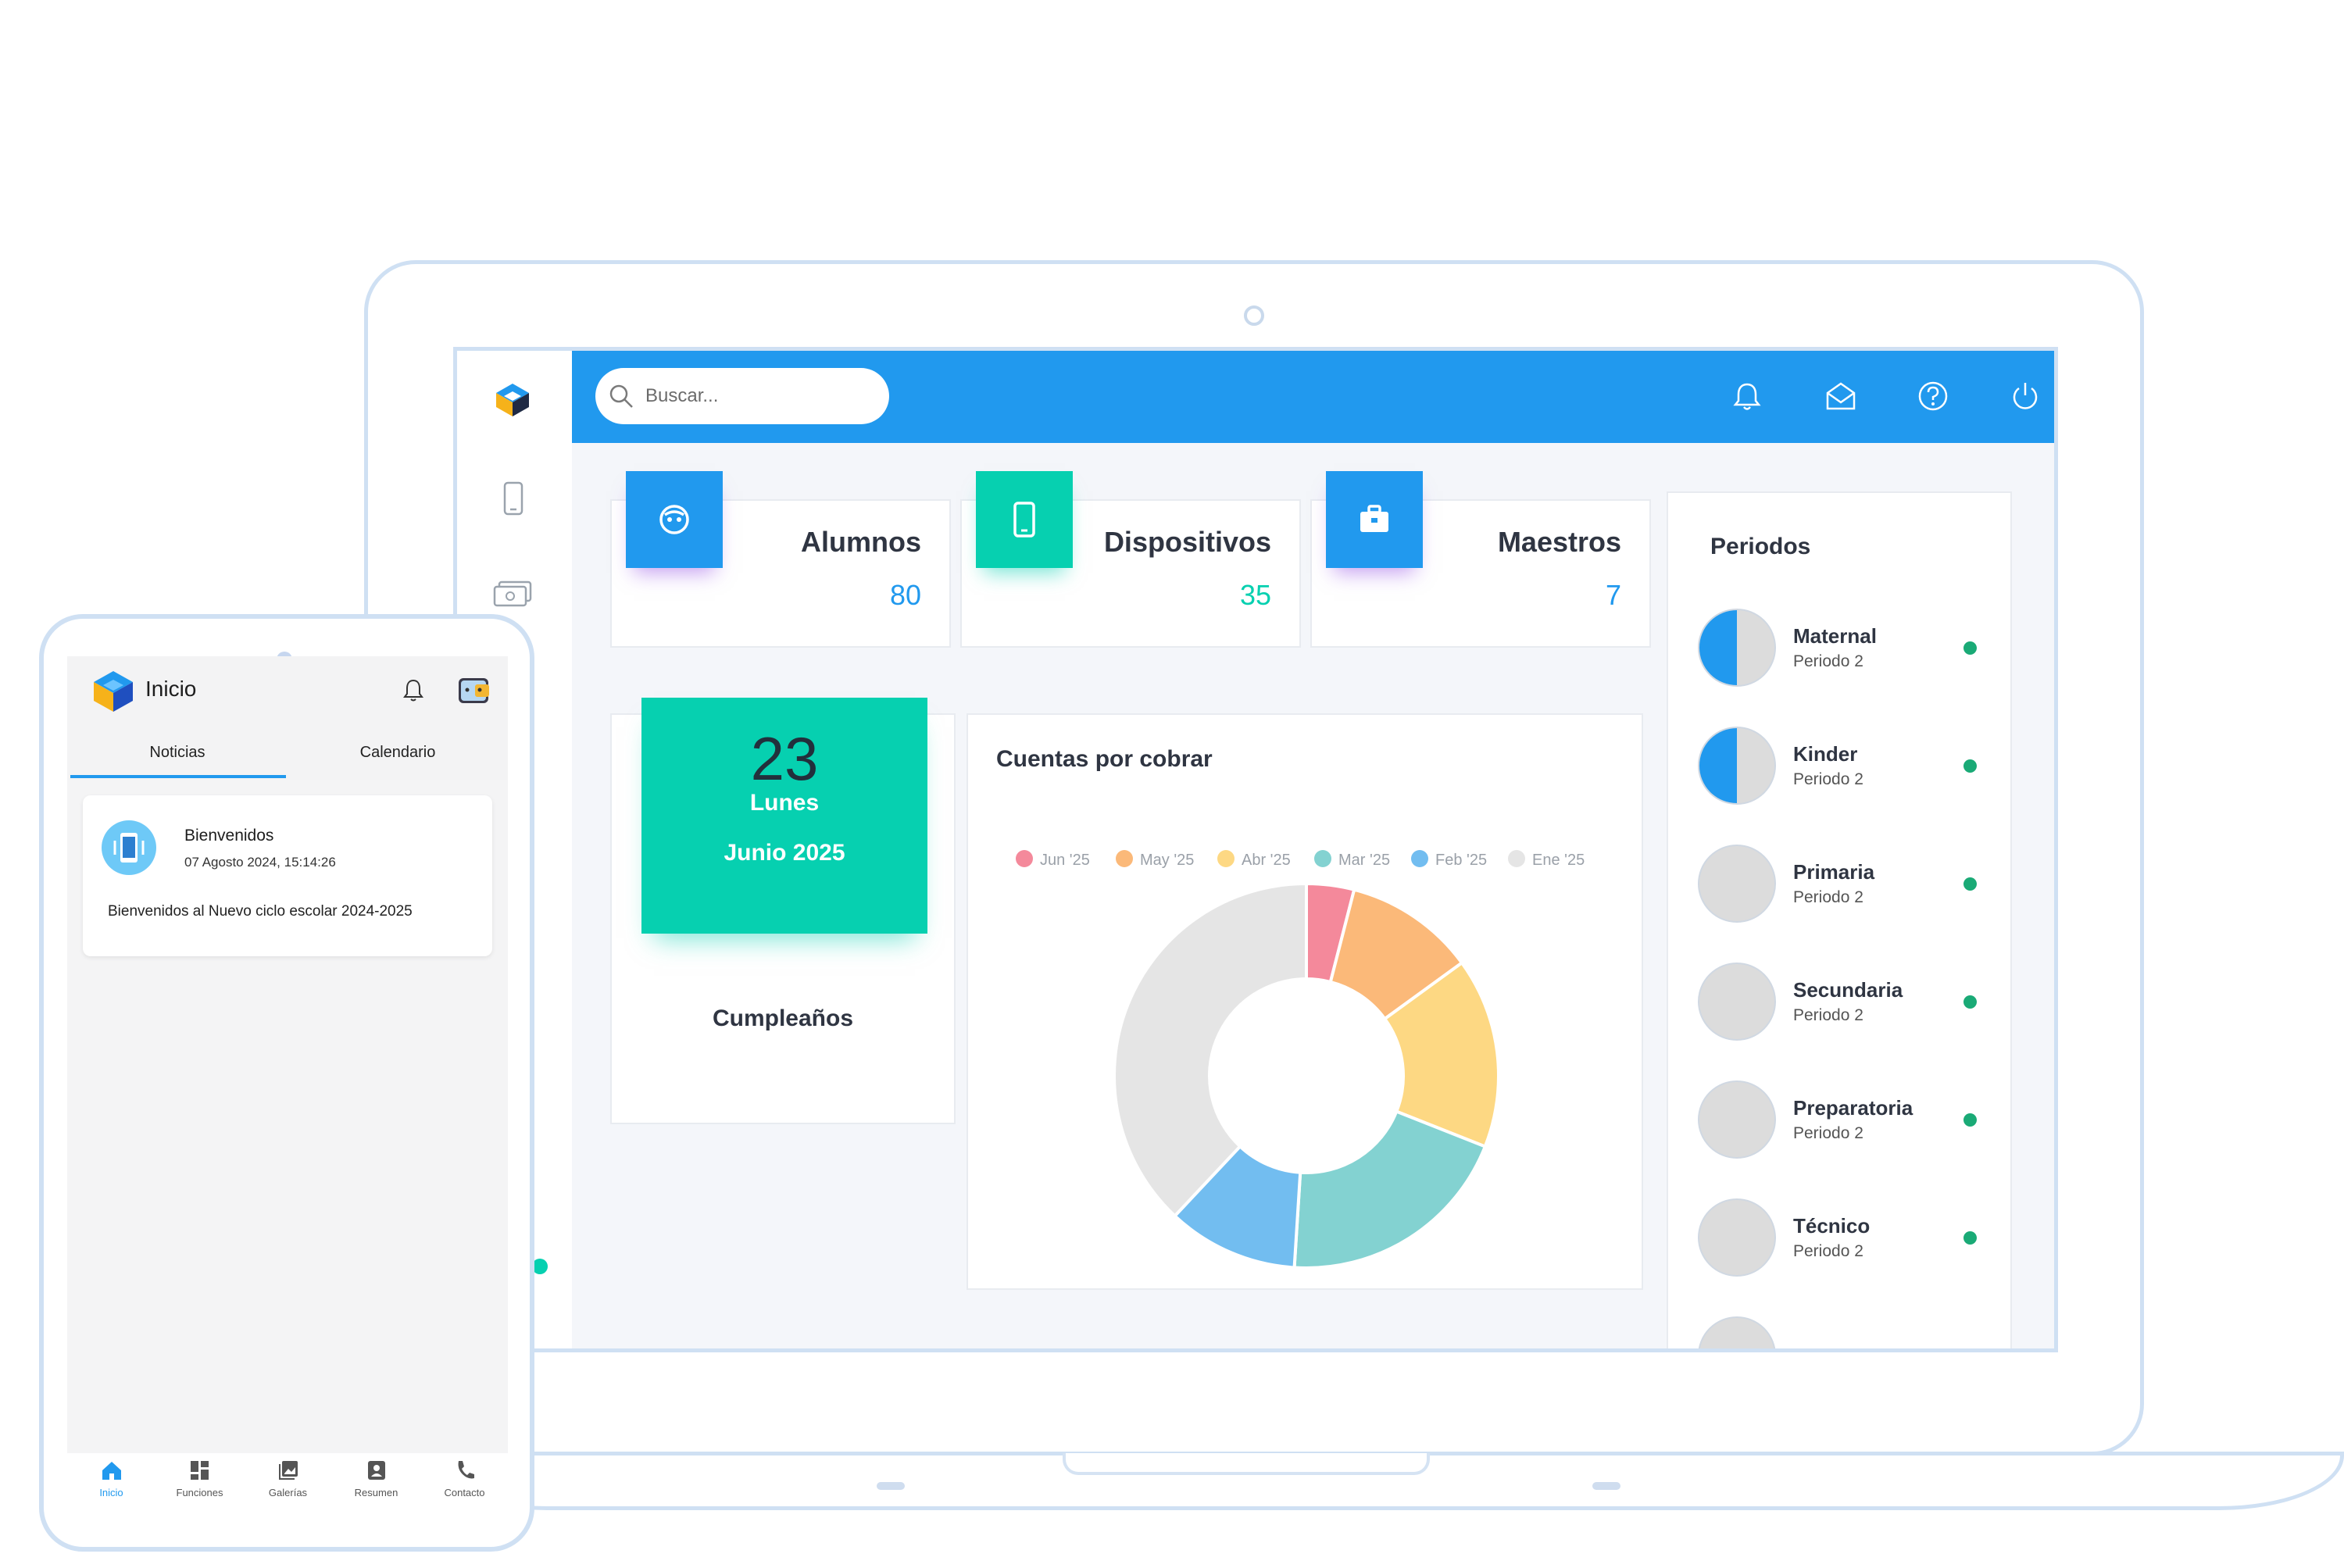 Image resolution: width=2344 pixels, height=1568 pixels. I want to click on stat-value: 7, so click(1613, 595).